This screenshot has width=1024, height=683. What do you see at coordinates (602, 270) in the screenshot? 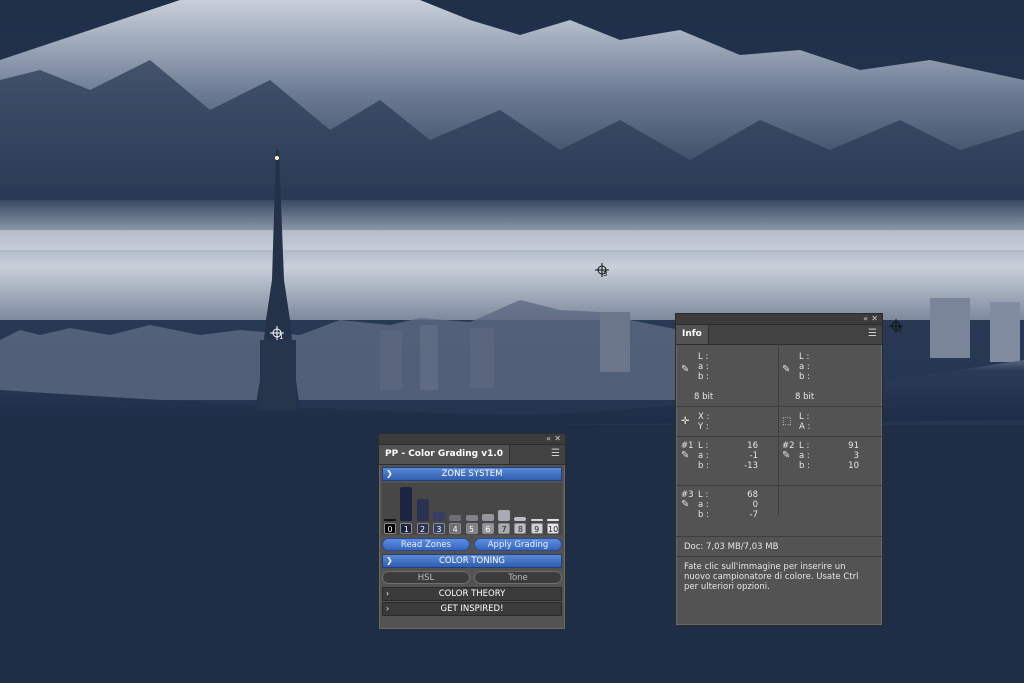
I see `sampler-3-marker: 3` at bounding box center [602, 270].